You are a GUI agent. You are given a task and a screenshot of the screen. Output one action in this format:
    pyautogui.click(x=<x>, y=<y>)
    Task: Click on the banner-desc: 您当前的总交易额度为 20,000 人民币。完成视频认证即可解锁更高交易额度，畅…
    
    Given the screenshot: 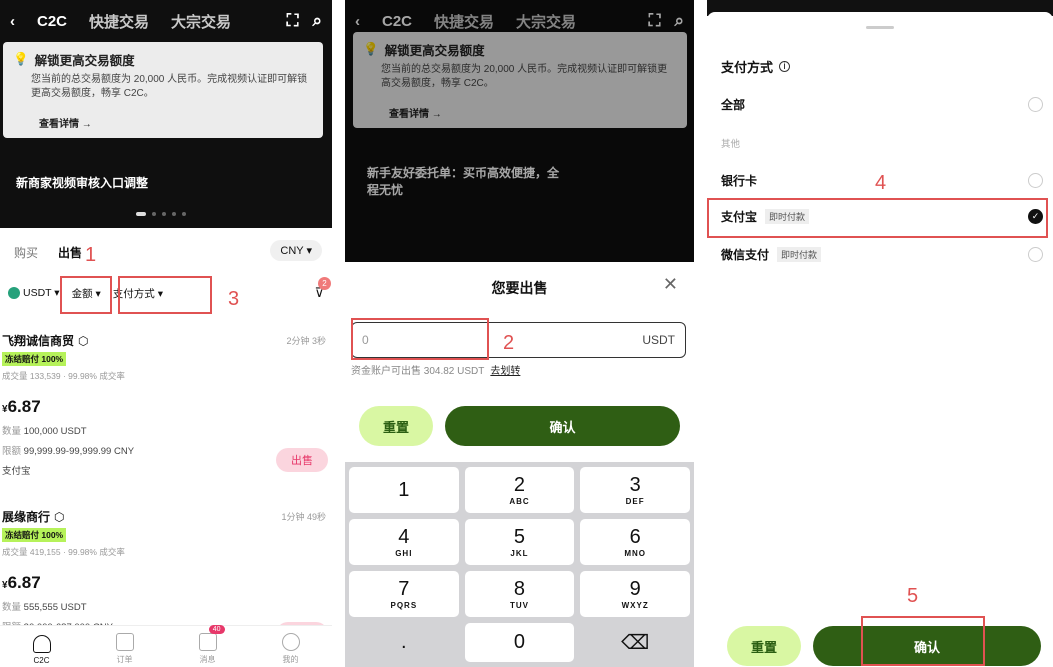 What is the action you would take?
    pyautogui.click(x=169, y=86)
    